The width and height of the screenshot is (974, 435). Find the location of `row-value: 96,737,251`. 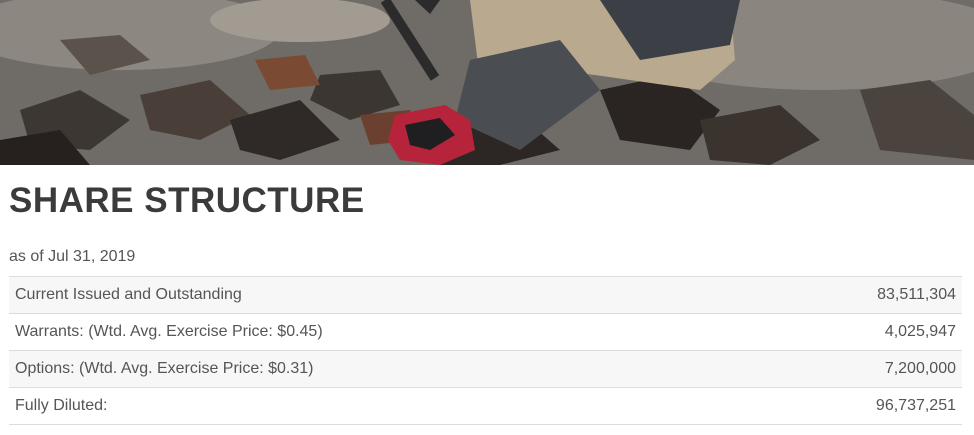

row-value: 96,737,251 is located at coordinates (915, 405).